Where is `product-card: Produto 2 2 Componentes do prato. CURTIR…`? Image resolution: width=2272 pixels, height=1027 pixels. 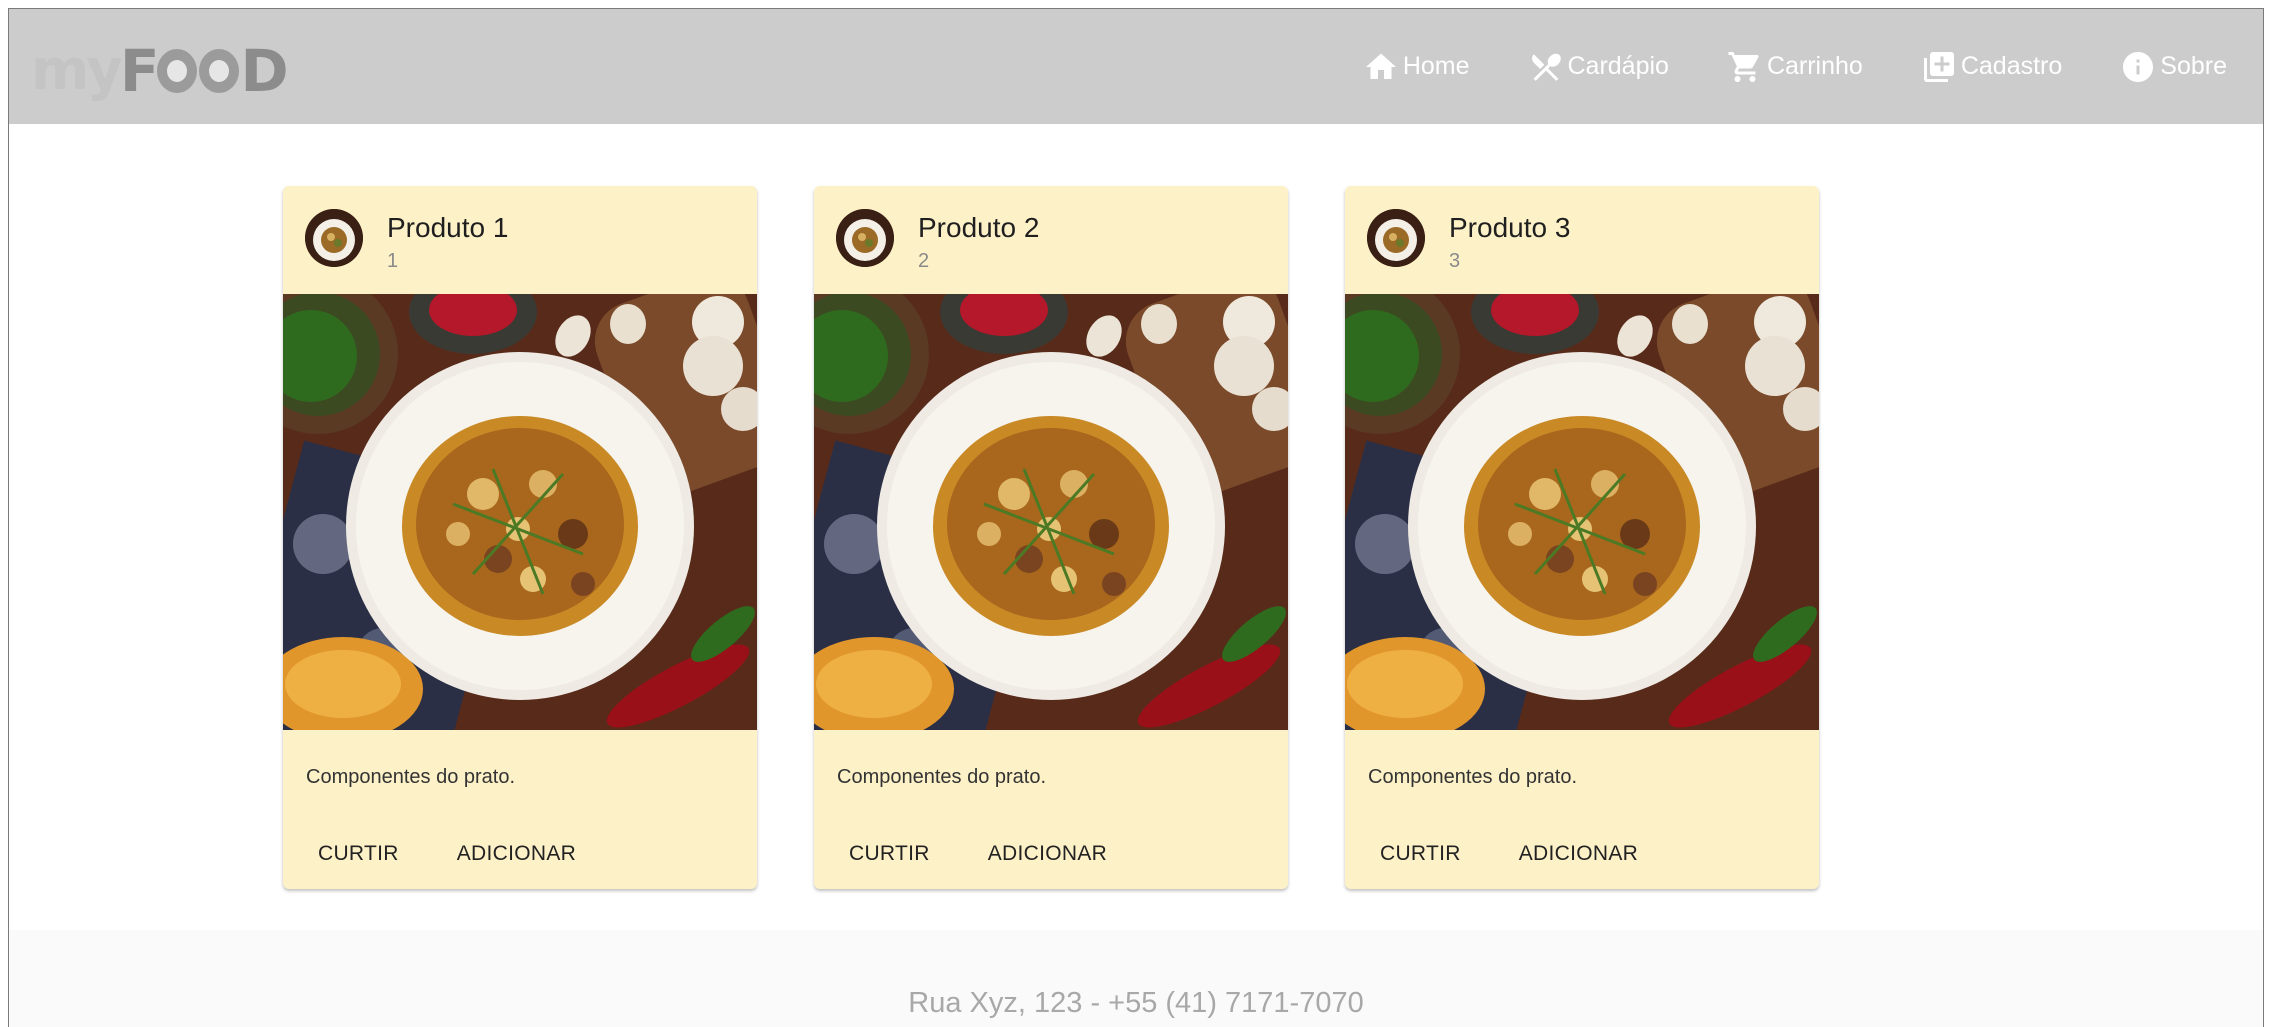
product-card: Produto 2 2 Componentes do prato. CURTIR… is located at coordinates (1051, 537).